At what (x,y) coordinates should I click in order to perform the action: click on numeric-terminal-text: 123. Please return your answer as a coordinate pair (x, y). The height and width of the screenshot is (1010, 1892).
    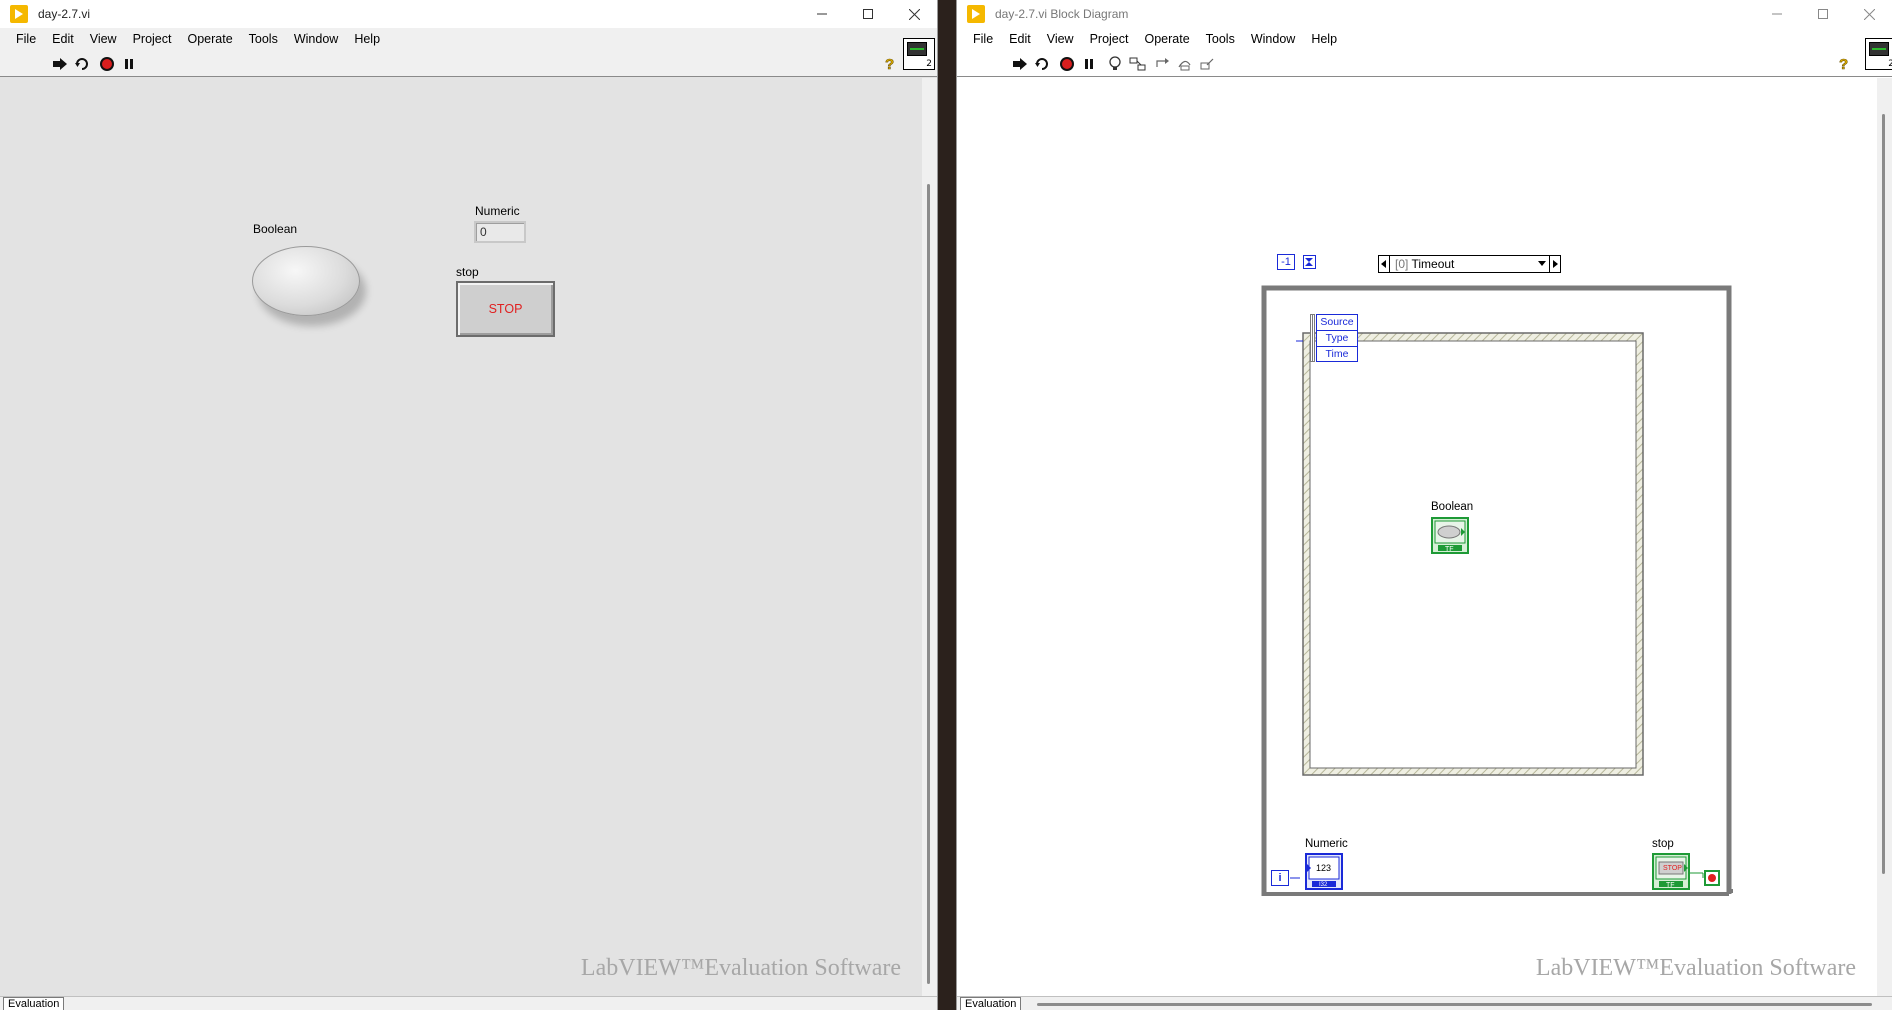
    Looking at the image, I should click on (1324, 868).